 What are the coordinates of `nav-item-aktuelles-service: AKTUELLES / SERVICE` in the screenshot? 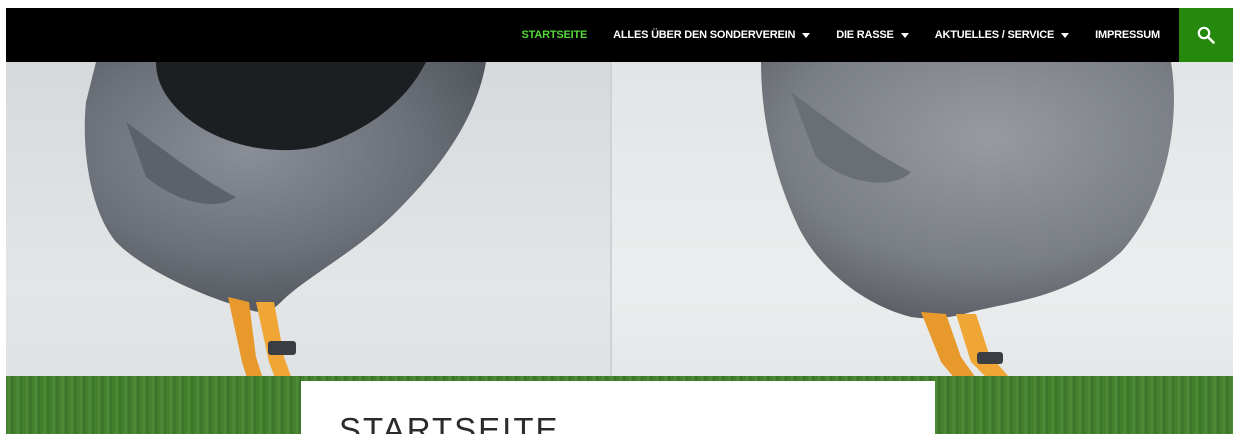 It's located at (1002, 35).